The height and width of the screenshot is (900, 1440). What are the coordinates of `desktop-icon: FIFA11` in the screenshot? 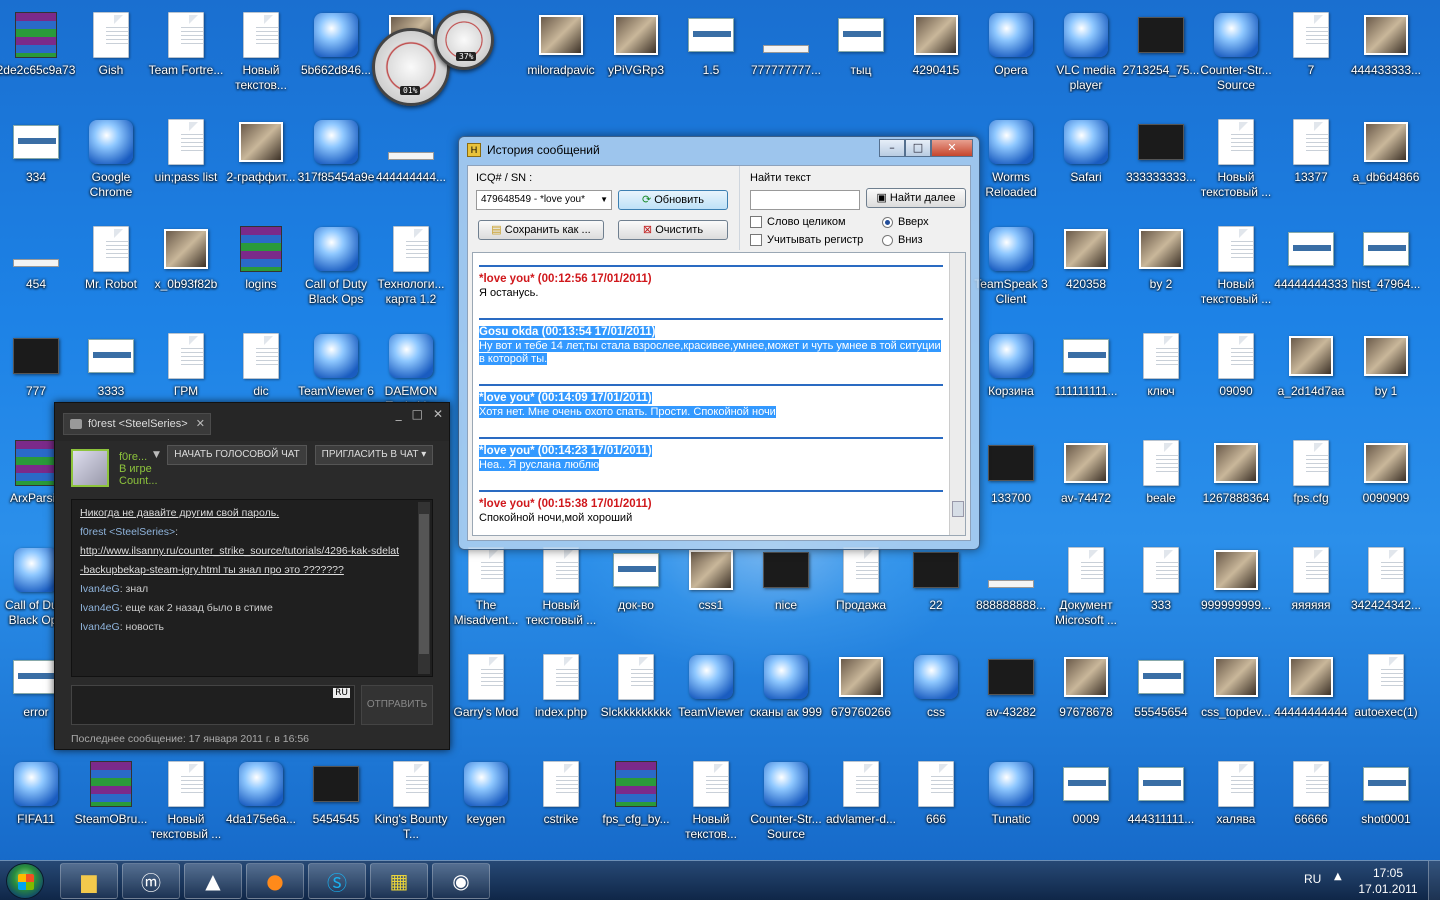 It's located at (36, 803).